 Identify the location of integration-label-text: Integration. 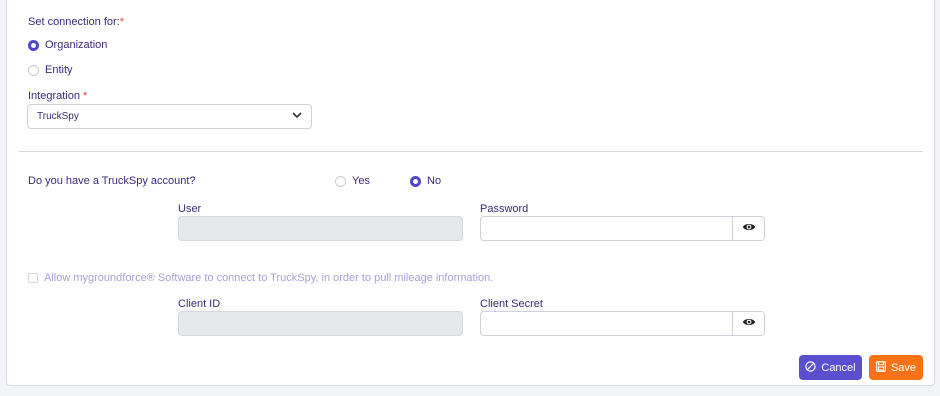
(54, 96).